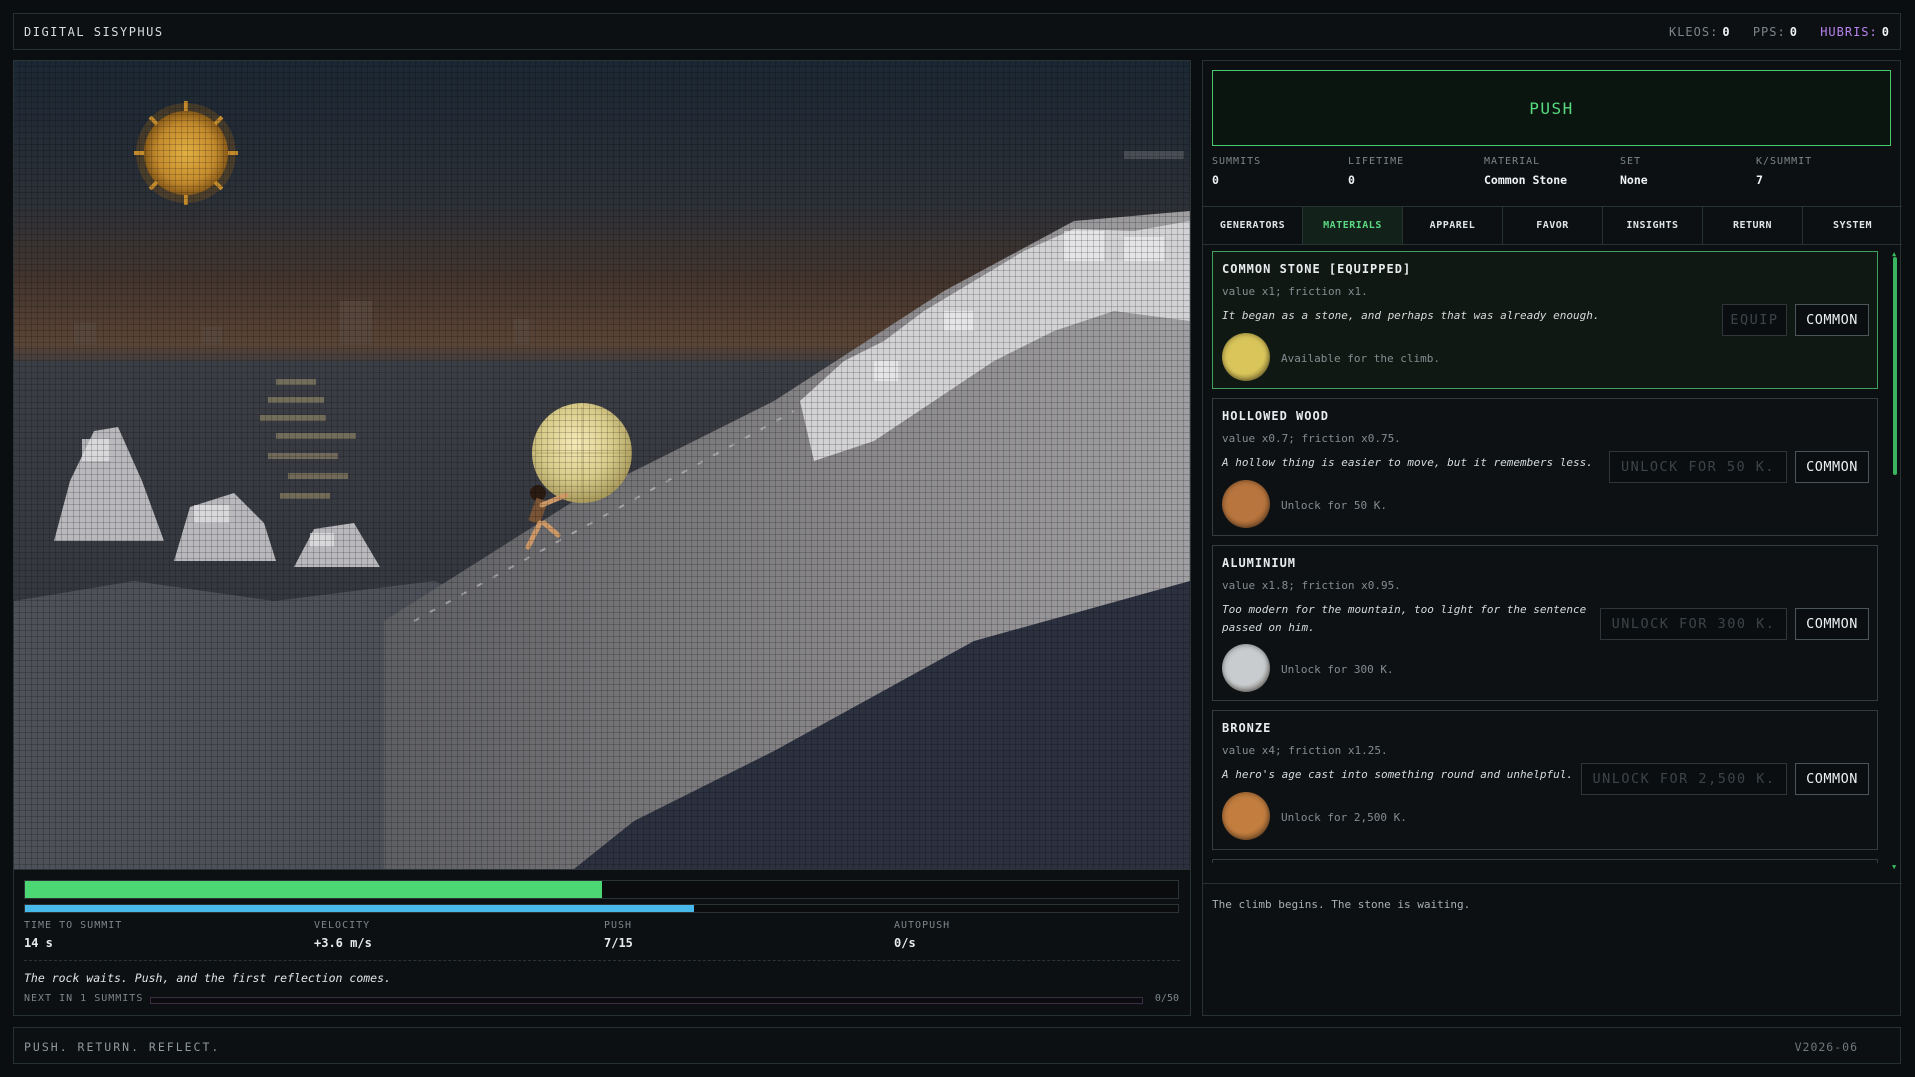 The height and width of the screenshot is (1077, 1915). Describe the element at coordinates (1344, 817) in the screenshot. I see `material-status: Unlock for 2,500 K.` at that location.